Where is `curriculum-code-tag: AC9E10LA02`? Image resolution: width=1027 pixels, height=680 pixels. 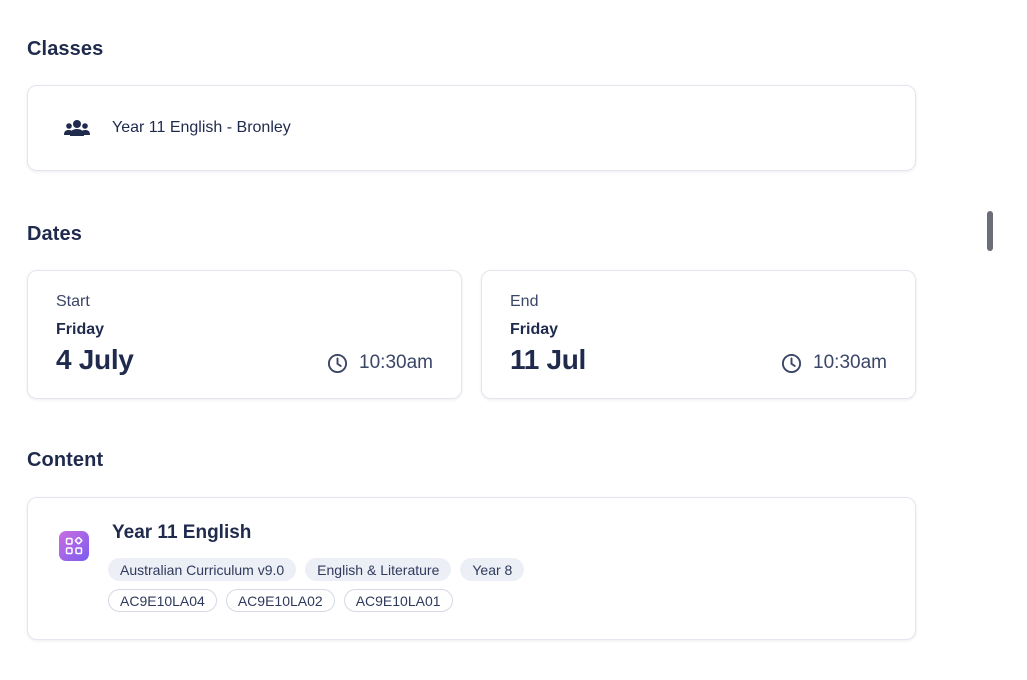
curriculum-code-tag: AC9E10LA02 is located at coordinates (280, 600).